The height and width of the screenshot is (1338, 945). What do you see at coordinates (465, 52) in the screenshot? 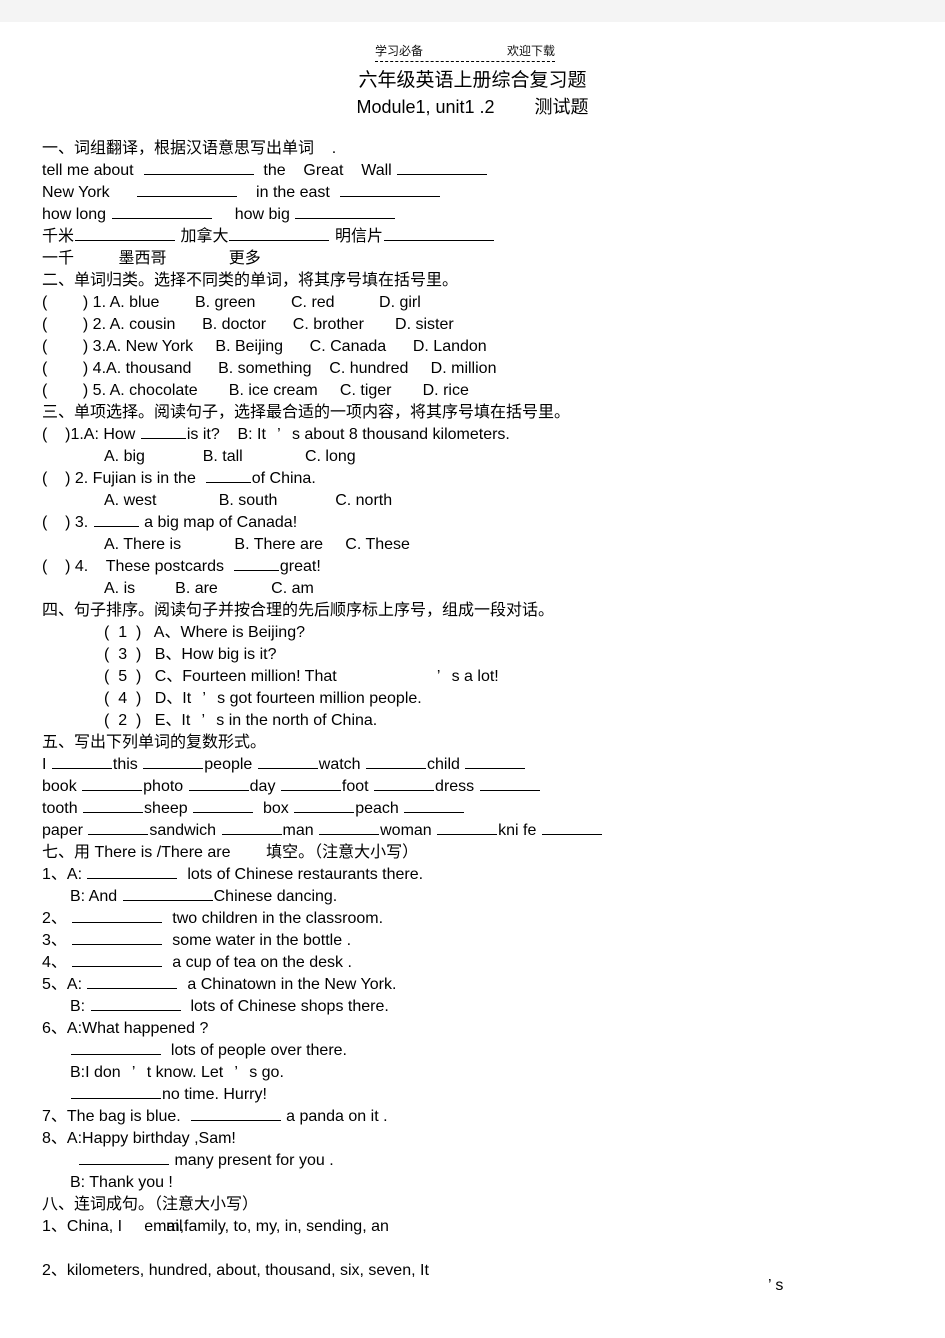
I see `watermark-banner: 学习必备 欢迎下载` at bounding box center [465, 52].